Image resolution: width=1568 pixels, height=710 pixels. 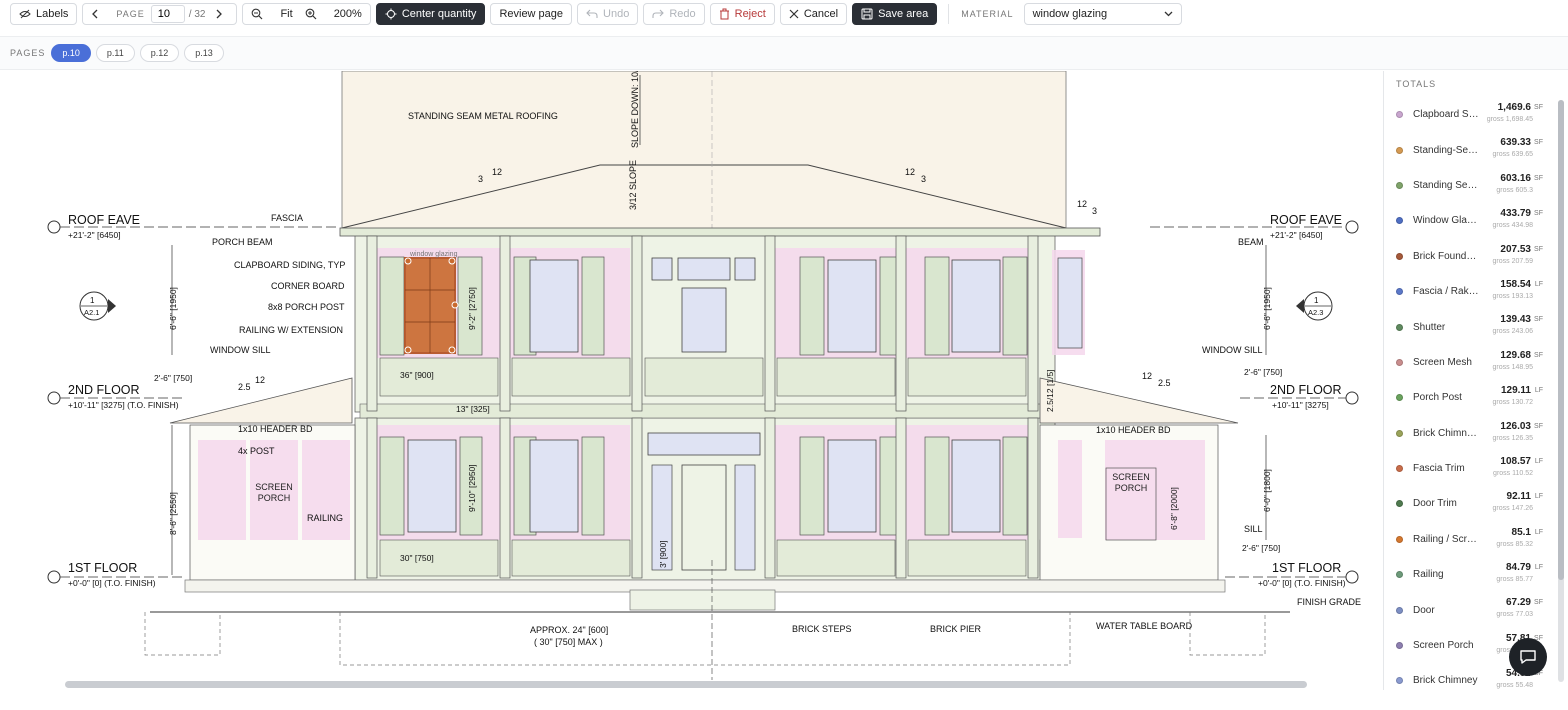 What do you see at coordinates (1473, 503) in the screenshot?
I see `totals-row: Door Trim 92.11 LF gross 147.26` at bounding box center [1473, 503].